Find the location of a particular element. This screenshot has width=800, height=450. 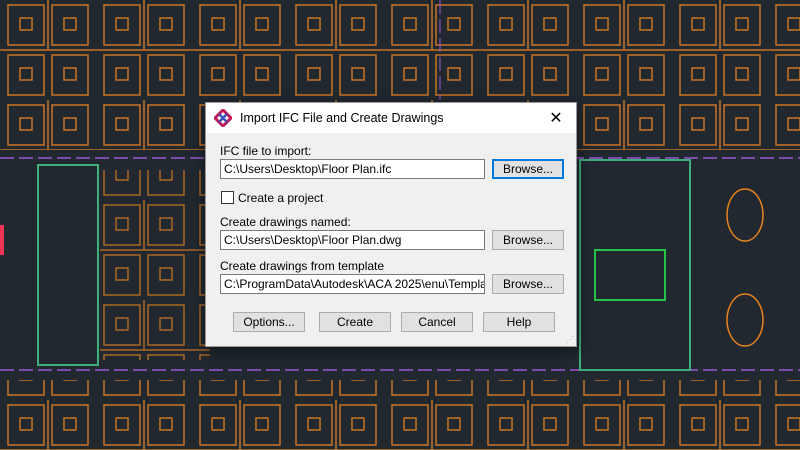

dialog-title-bar: Import IFC File and Create Drawings ✕ is located at coordinates (391, 118).